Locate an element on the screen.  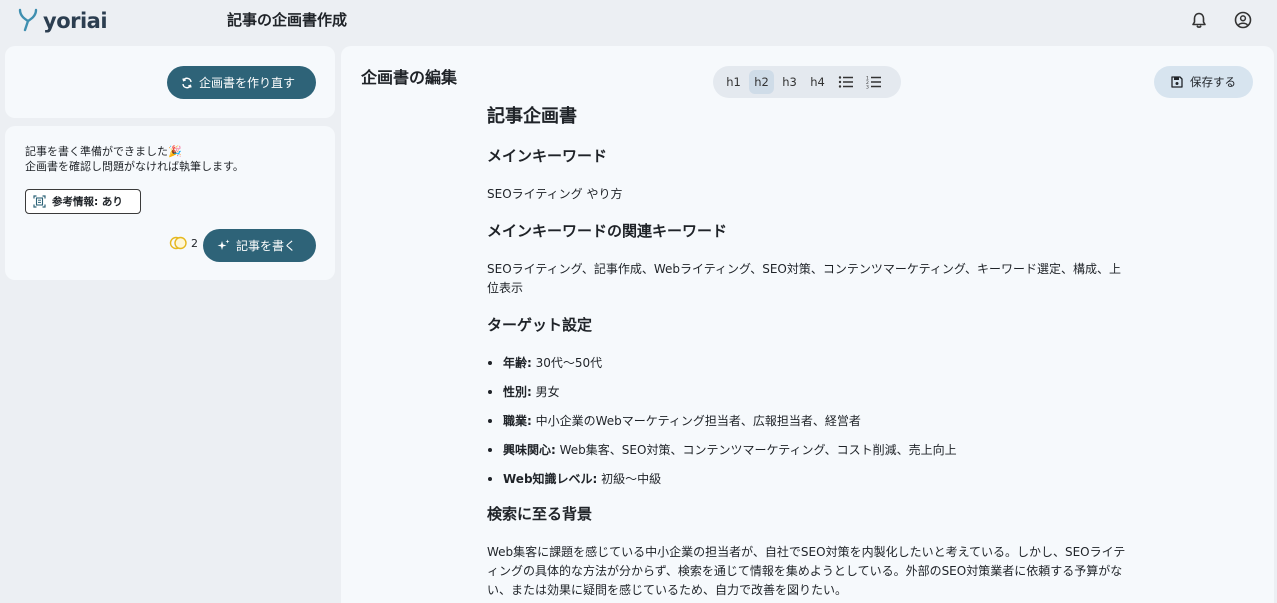
ready-line-2: 企画書を確認し問題がなければ執筆します。 is located at coordinates (134, 166).